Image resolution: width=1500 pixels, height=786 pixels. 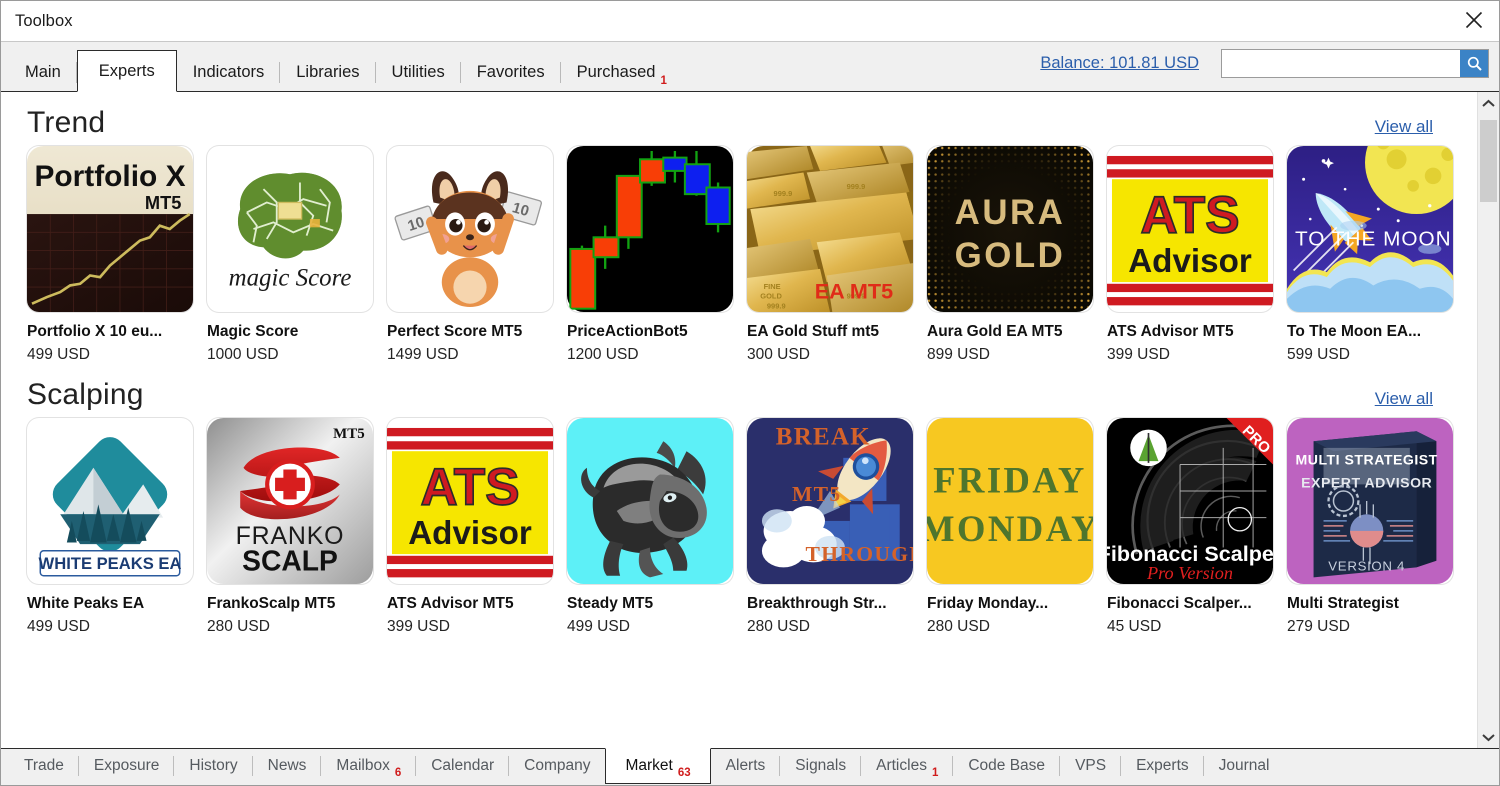 I want to click on product-name: Multi Strategist, so click(x=1373, y=604).